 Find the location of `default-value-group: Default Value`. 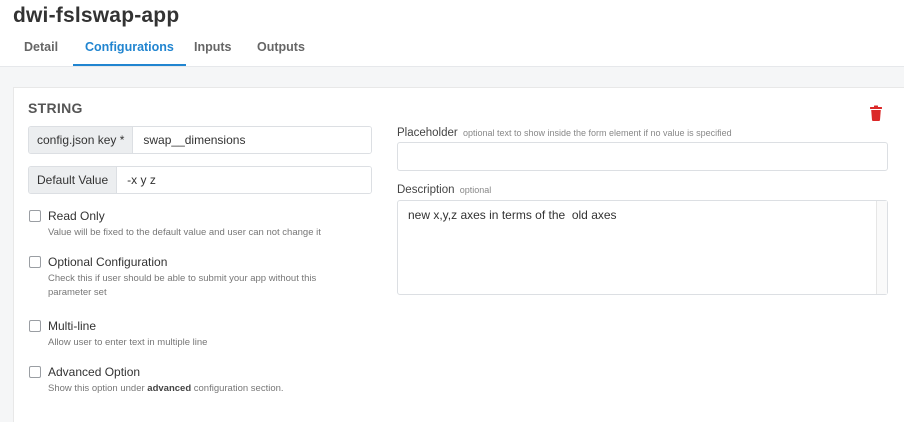

default-value-group: Default Value is located at coordinates (200, 180).